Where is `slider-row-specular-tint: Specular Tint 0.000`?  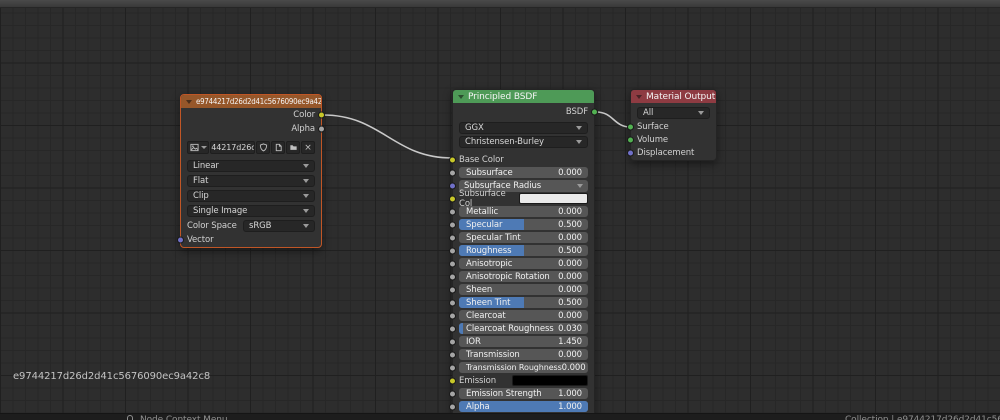 slider-row-specular-tint: Specular Tint 0.000 is located at coordinates (521, 237).